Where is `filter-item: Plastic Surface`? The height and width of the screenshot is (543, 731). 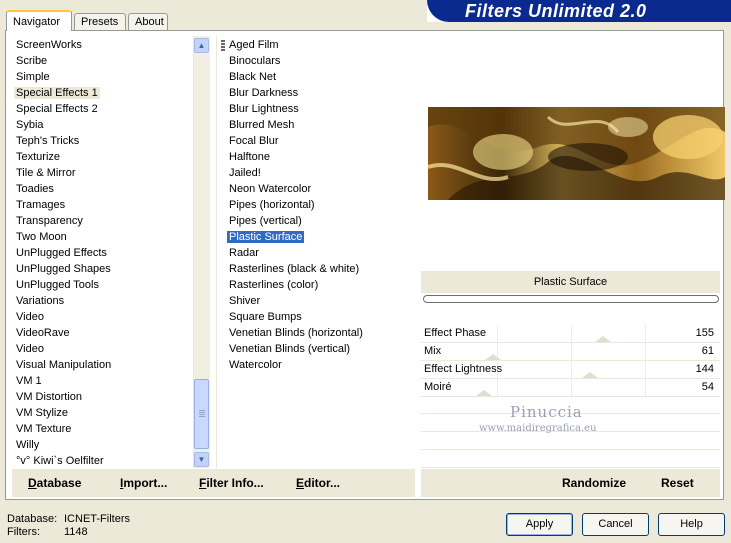 filter-item: Plastic Surface is located at coordinates (321, 237).